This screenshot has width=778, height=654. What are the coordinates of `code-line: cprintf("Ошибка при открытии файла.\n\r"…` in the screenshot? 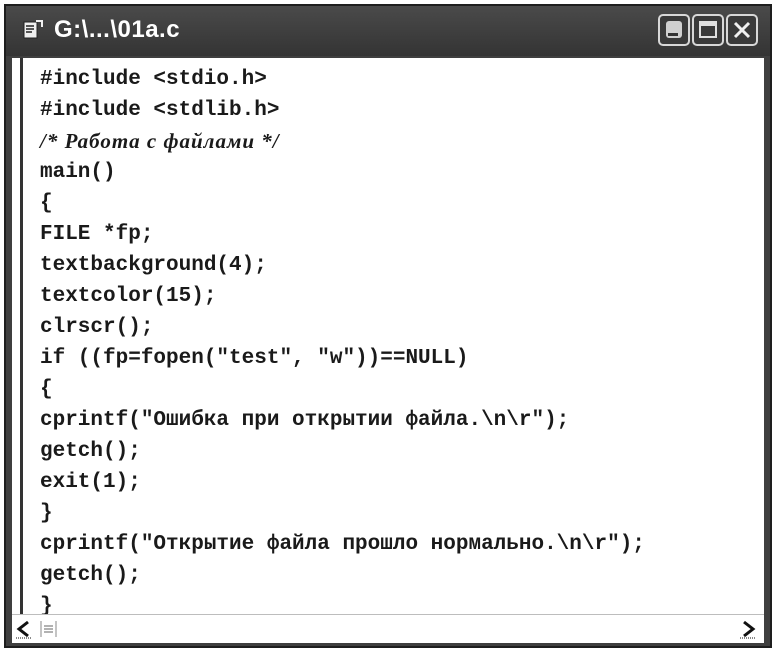 It's located at (342, 420).